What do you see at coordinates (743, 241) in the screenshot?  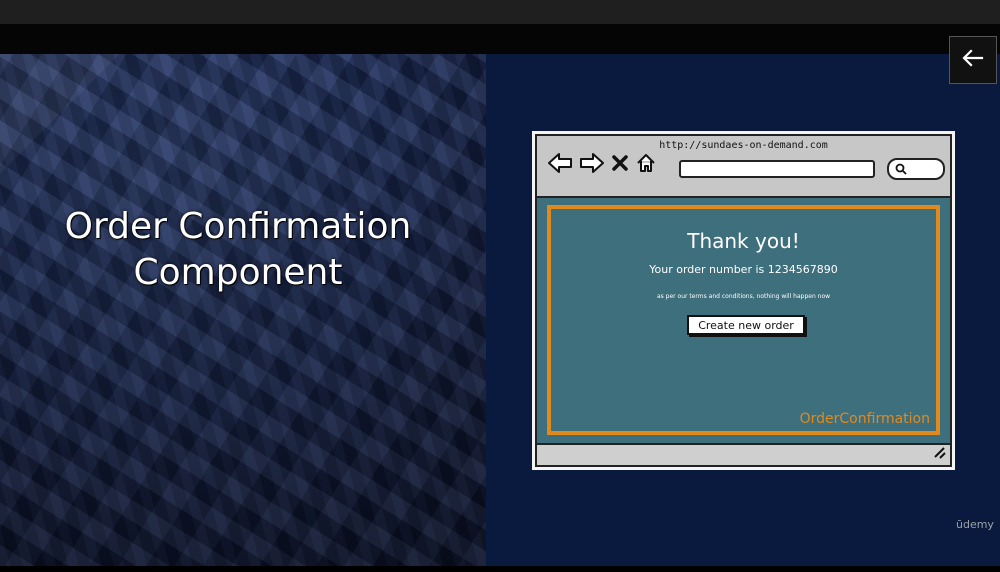 I see `thank-you-heading: Thank you!` at bounding box center [743, 241].